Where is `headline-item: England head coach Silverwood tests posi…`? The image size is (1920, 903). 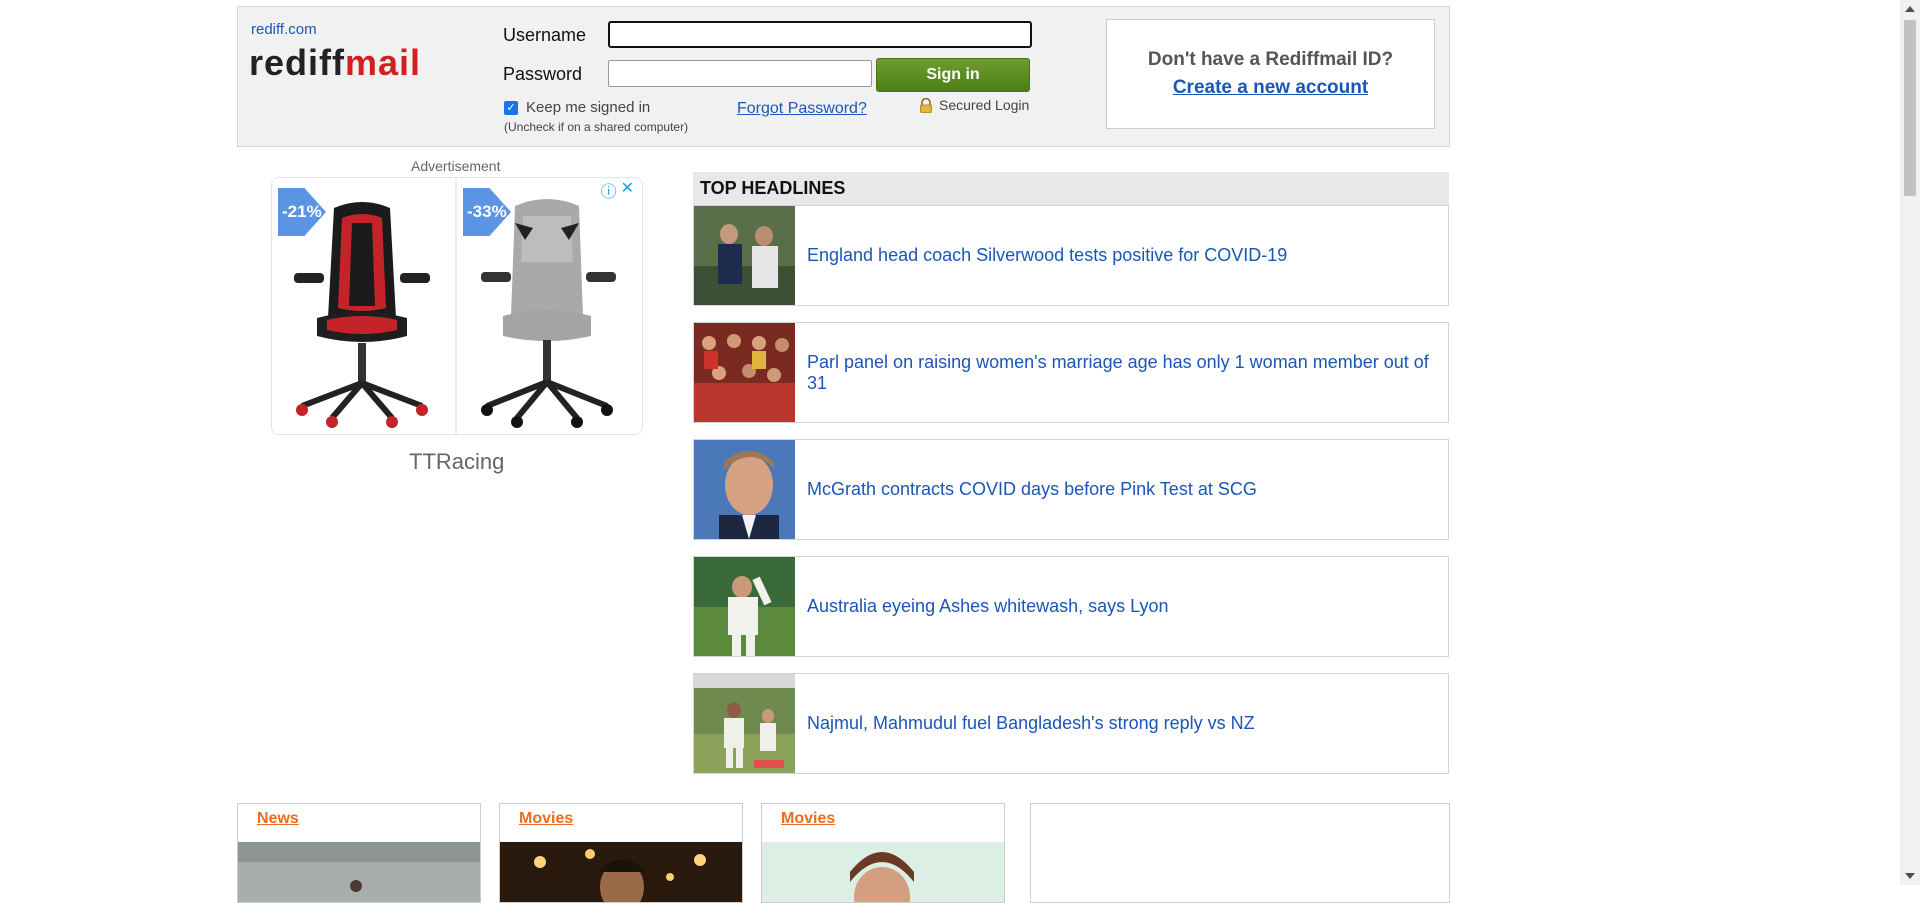 headline-item: England head coach Silverwood tests posi… is located at coordinates (1071, 255).